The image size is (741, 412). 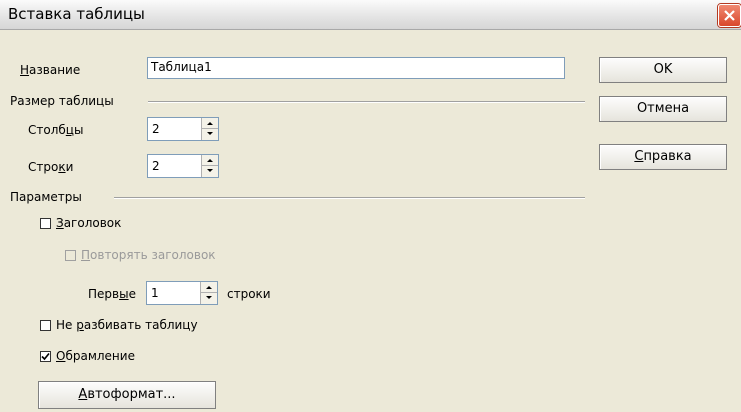 I want to click on first-rows-down-button, so click(x=209, y=298).